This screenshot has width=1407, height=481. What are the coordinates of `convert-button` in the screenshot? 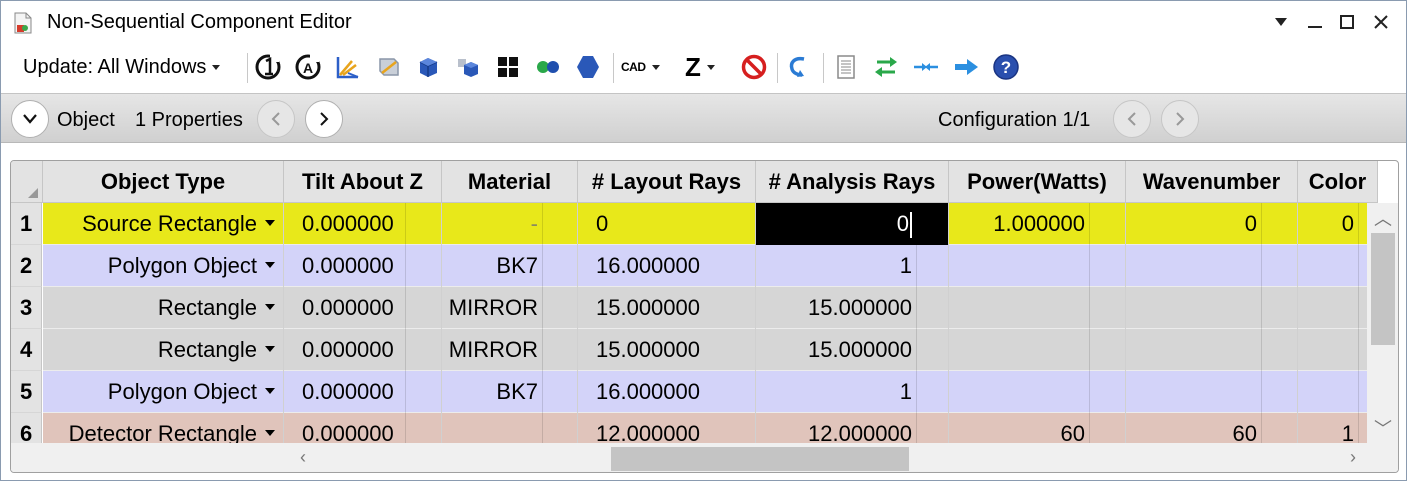 It's located at (926, 67).